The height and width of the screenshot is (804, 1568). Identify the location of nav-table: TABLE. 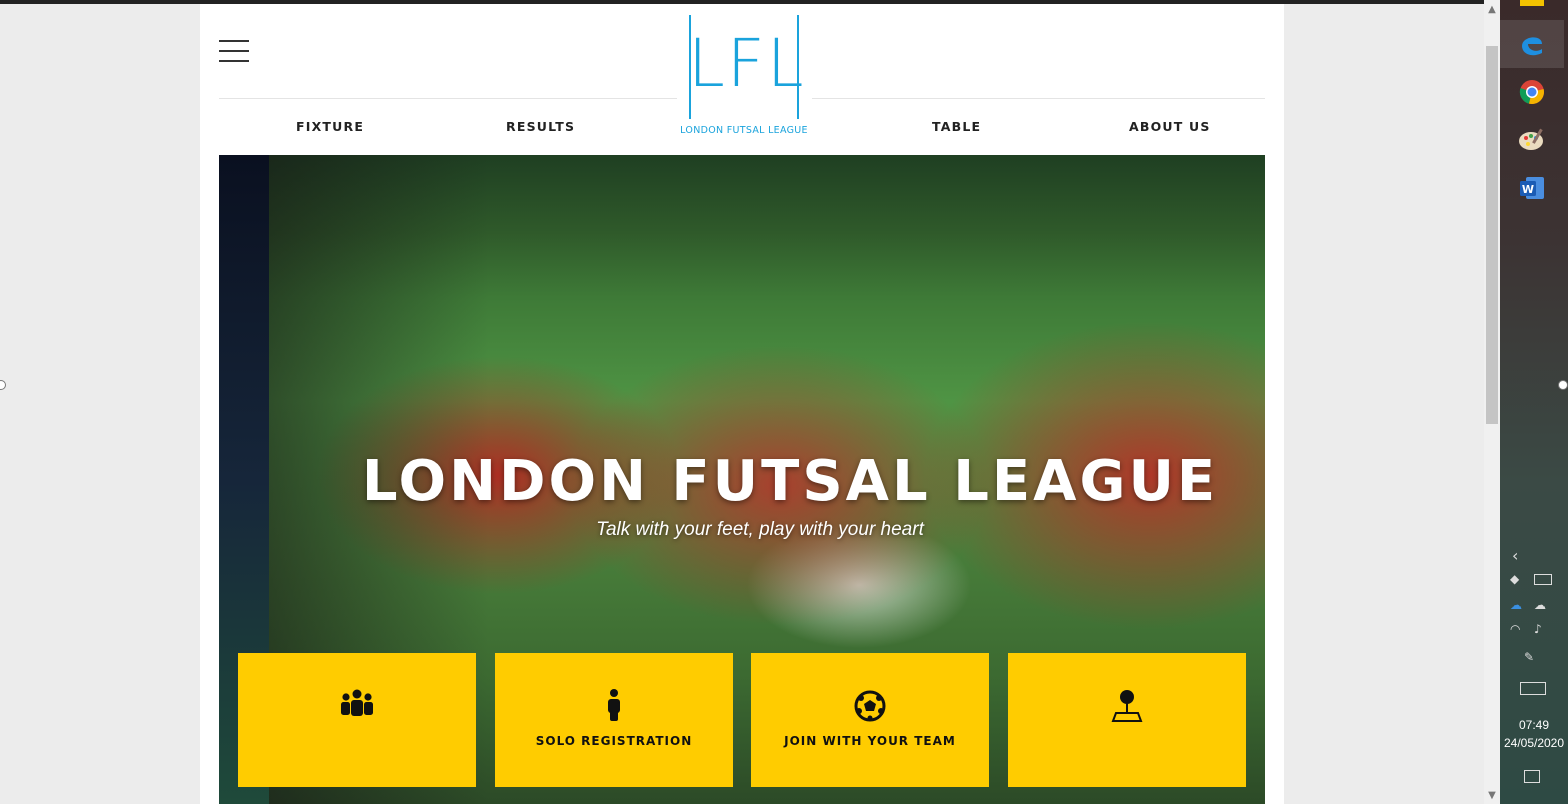
(956, 126).